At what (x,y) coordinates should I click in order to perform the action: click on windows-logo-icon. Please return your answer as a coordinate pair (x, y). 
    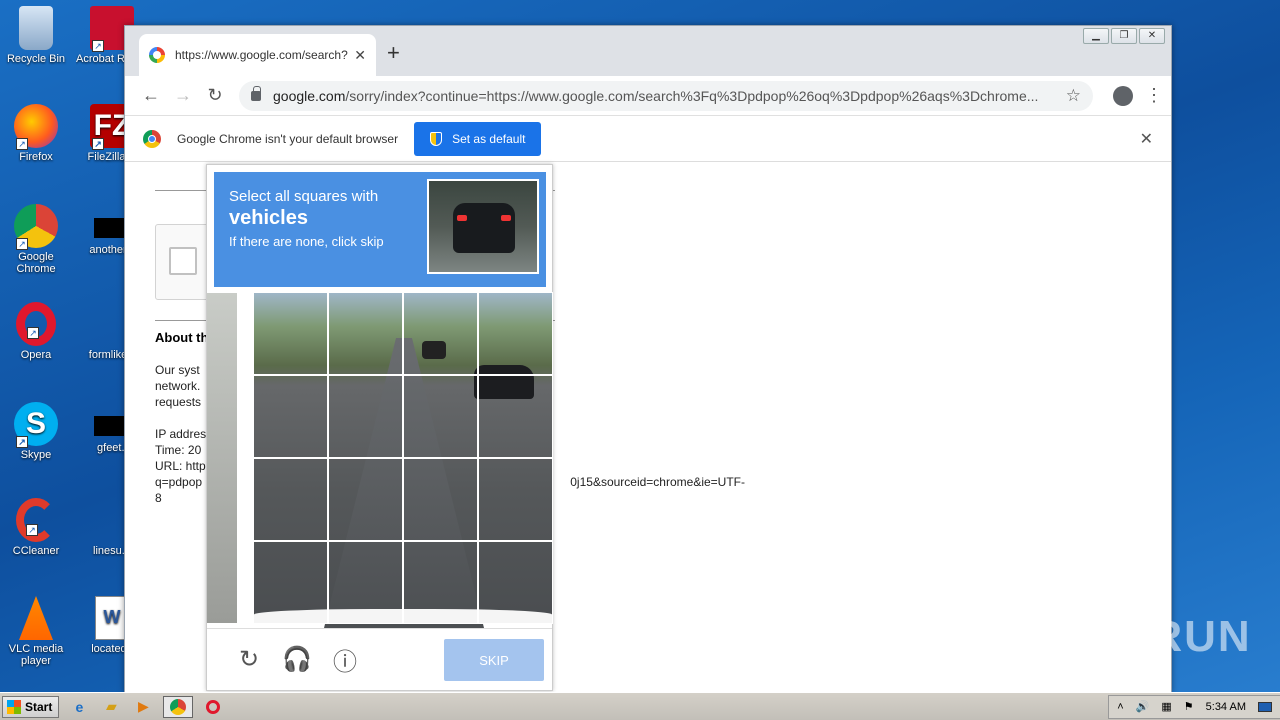
    Looking at the image, I should click on (14, 706).